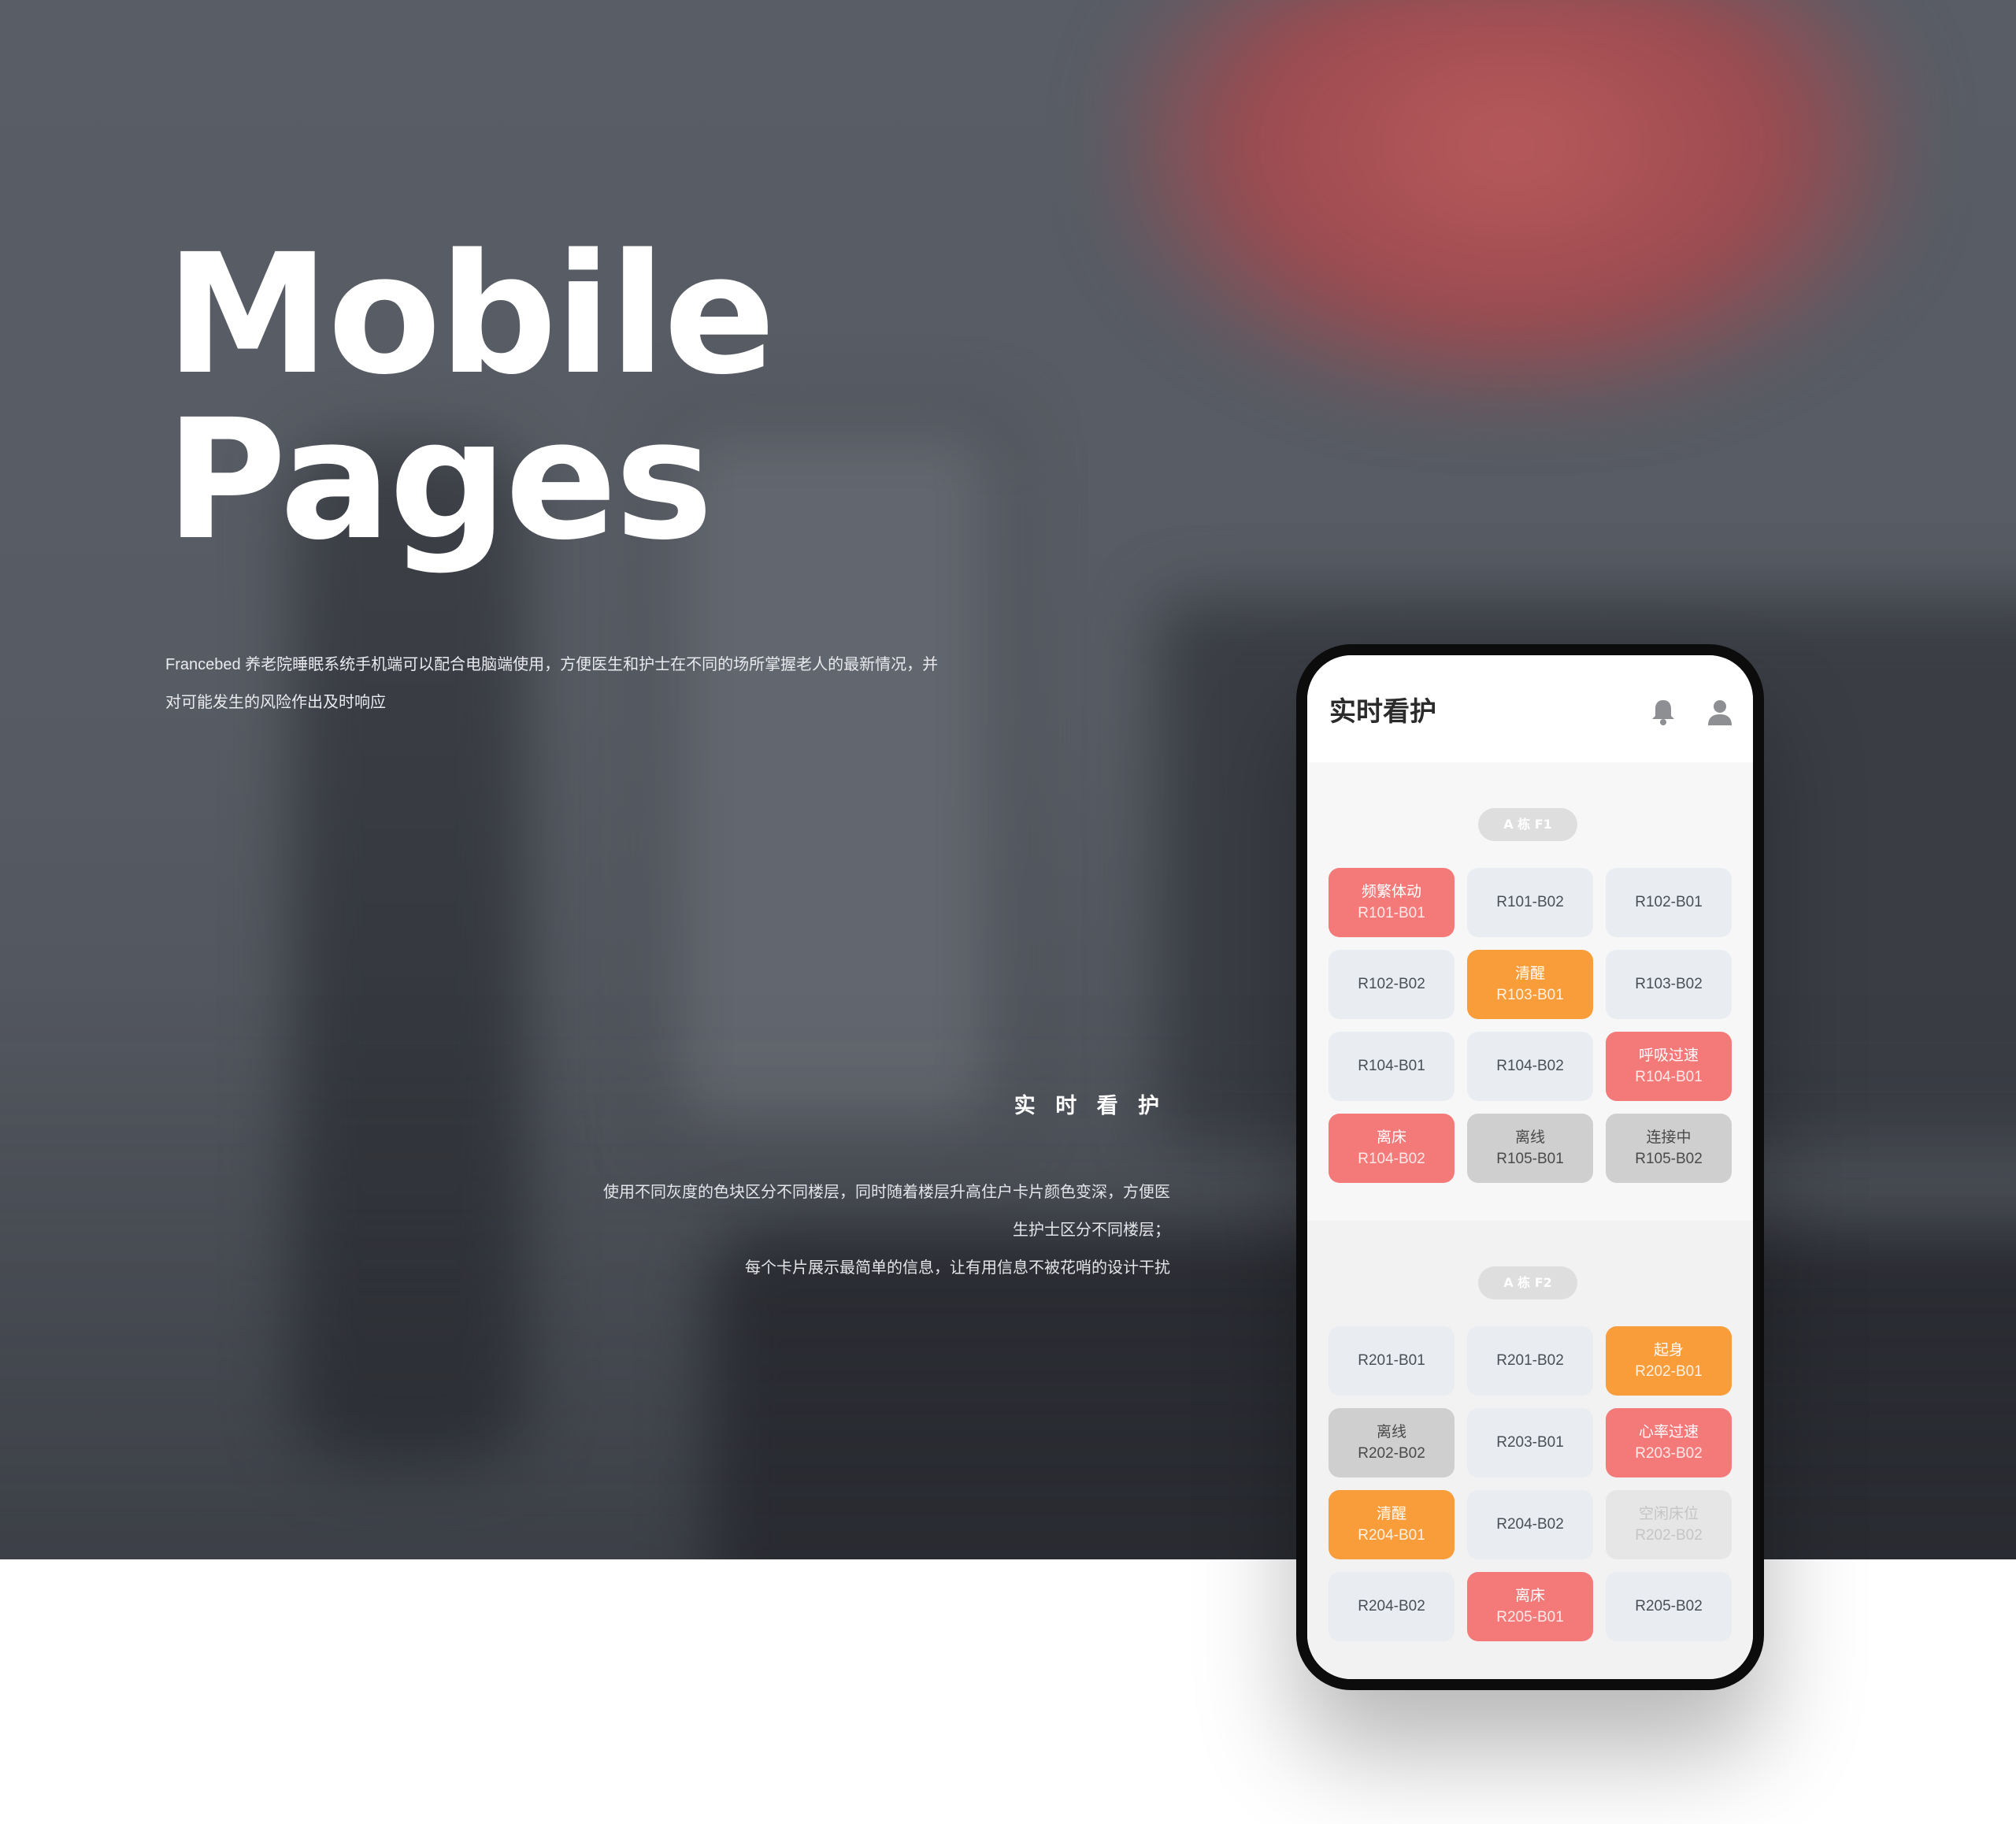 Image resolution: width=2016 pixels, height=1824 pixels. What do you see at coordinates (1530, 1159) in the screenshot?
I see `bed-id: R105-B01` at bounding box center [1530, 1159].